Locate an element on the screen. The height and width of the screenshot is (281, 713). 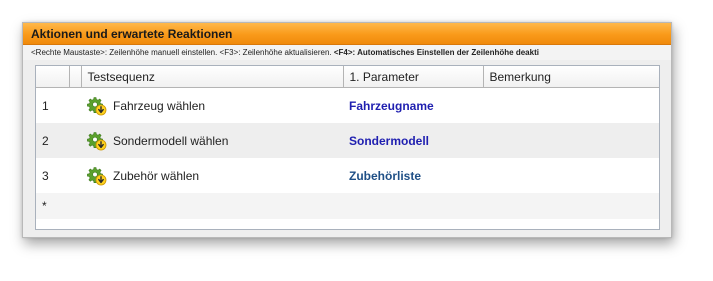
new-row: * is located at coordinates (347, 206).